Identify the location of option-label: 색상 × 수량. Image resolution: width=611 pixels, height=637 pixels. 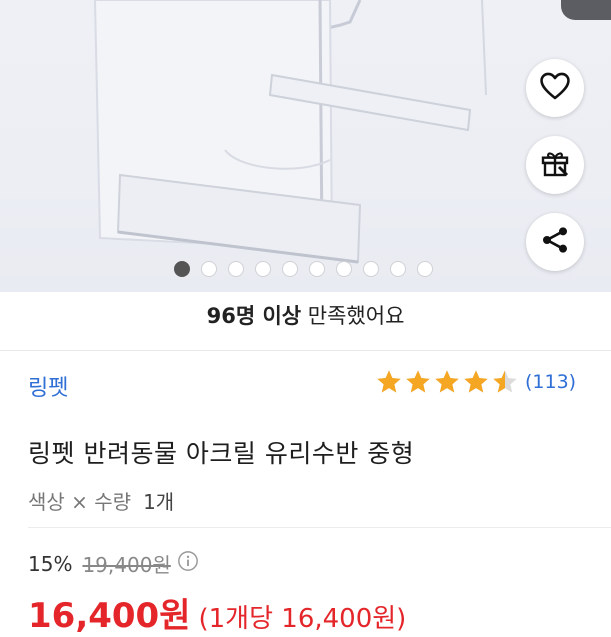
(80, 502).